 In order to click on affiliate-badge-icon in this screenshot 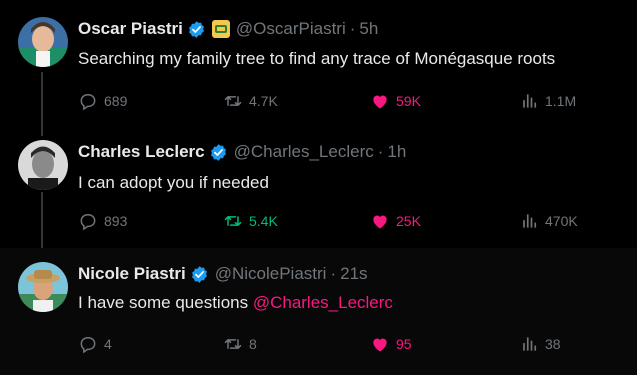, I will do `click(220, 29)`.